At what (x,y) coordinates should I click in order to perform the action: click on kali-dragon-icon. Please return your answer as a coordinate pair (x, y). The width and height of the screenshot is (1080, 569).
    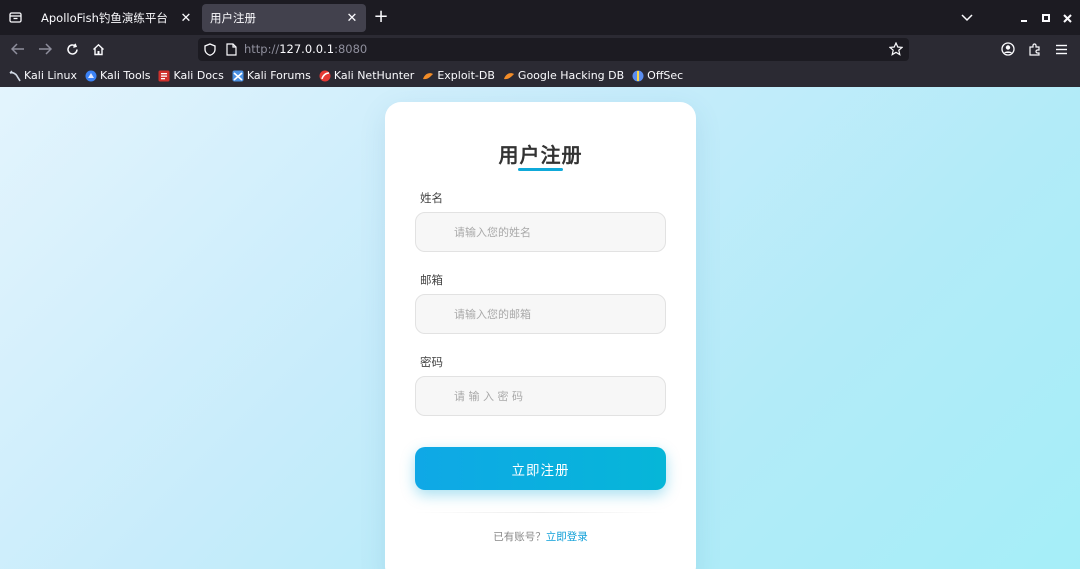
    Looking at the image, I should click on (15, 76).